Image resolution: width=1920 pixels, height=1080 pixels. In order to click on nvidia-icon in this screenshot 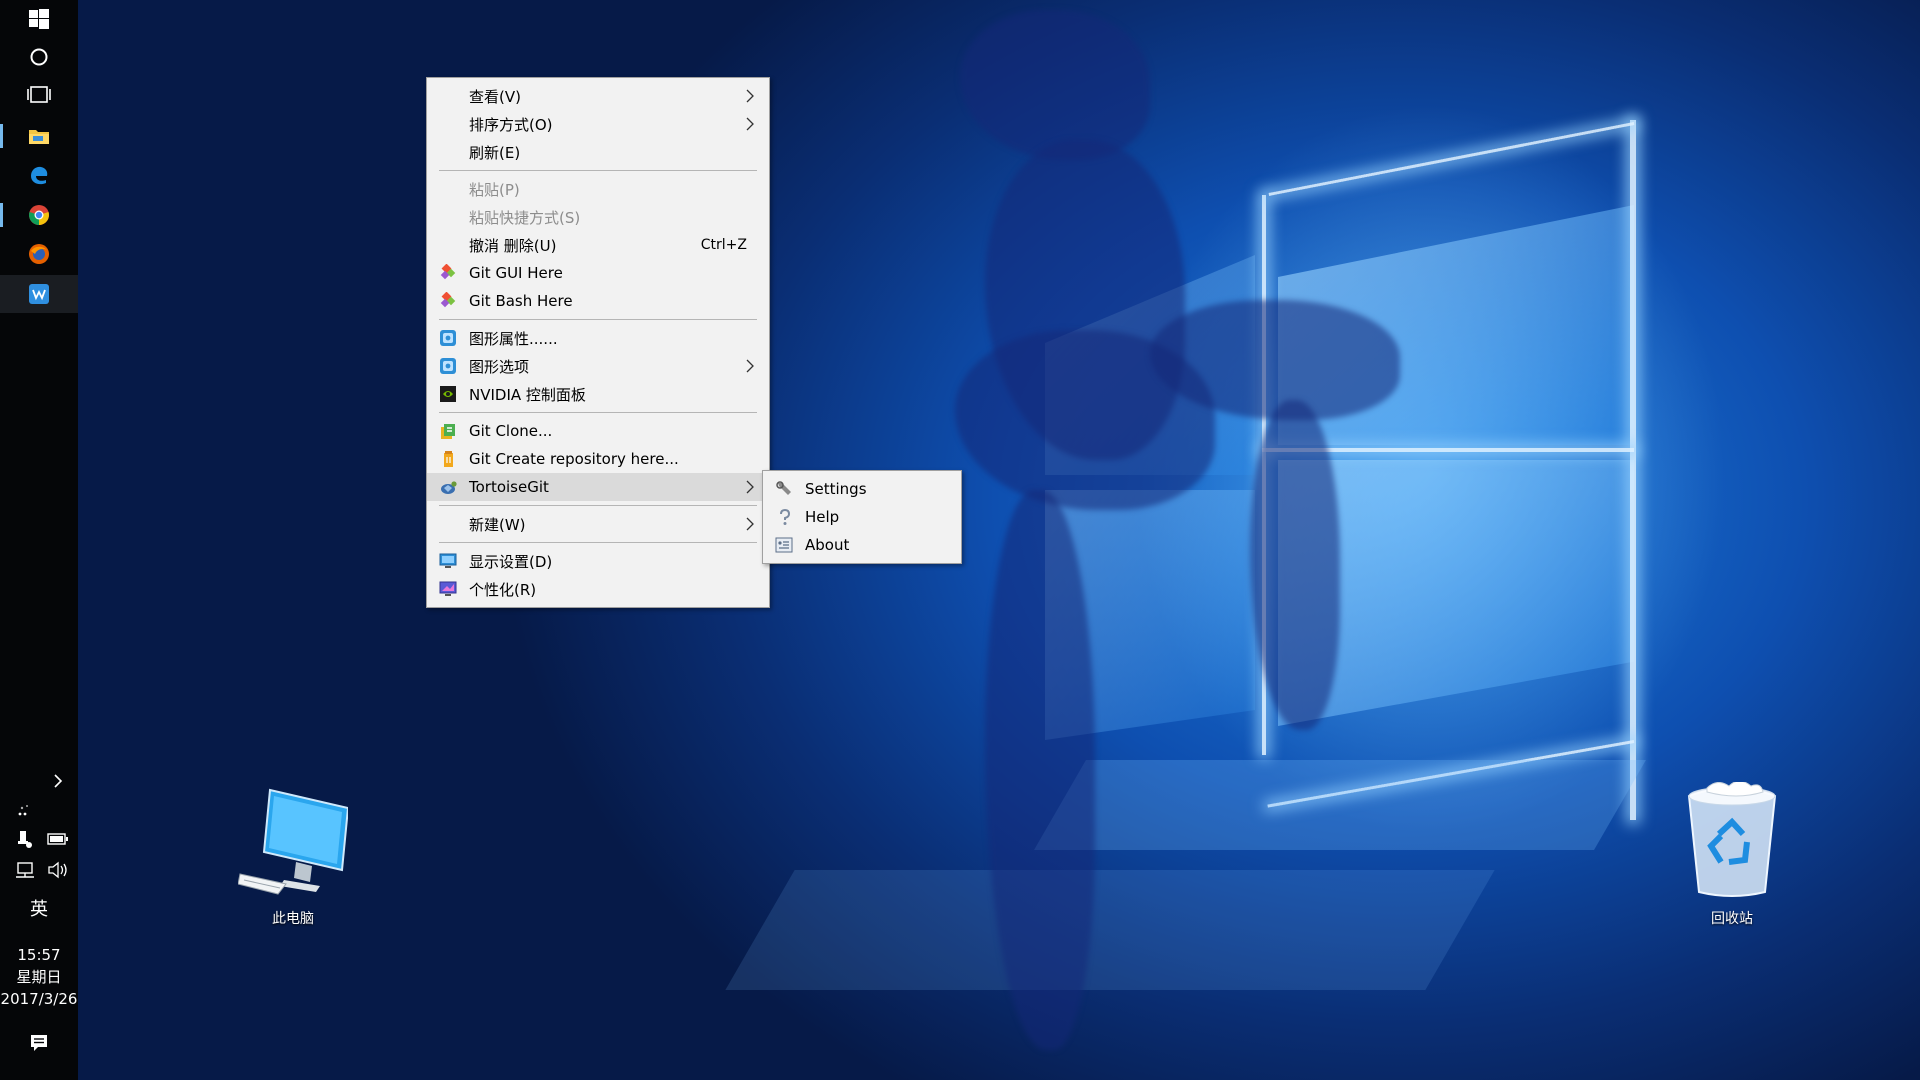, I will do `click(448, 394)`.